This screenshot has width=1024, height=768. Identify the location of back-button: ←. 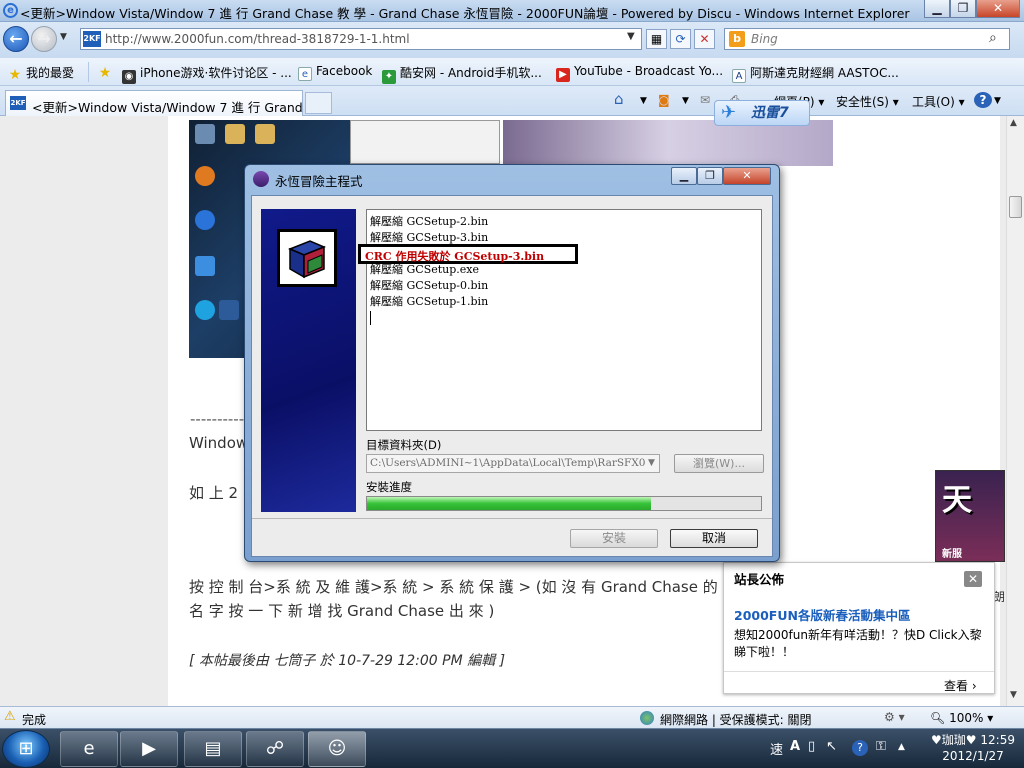
(16, 39).